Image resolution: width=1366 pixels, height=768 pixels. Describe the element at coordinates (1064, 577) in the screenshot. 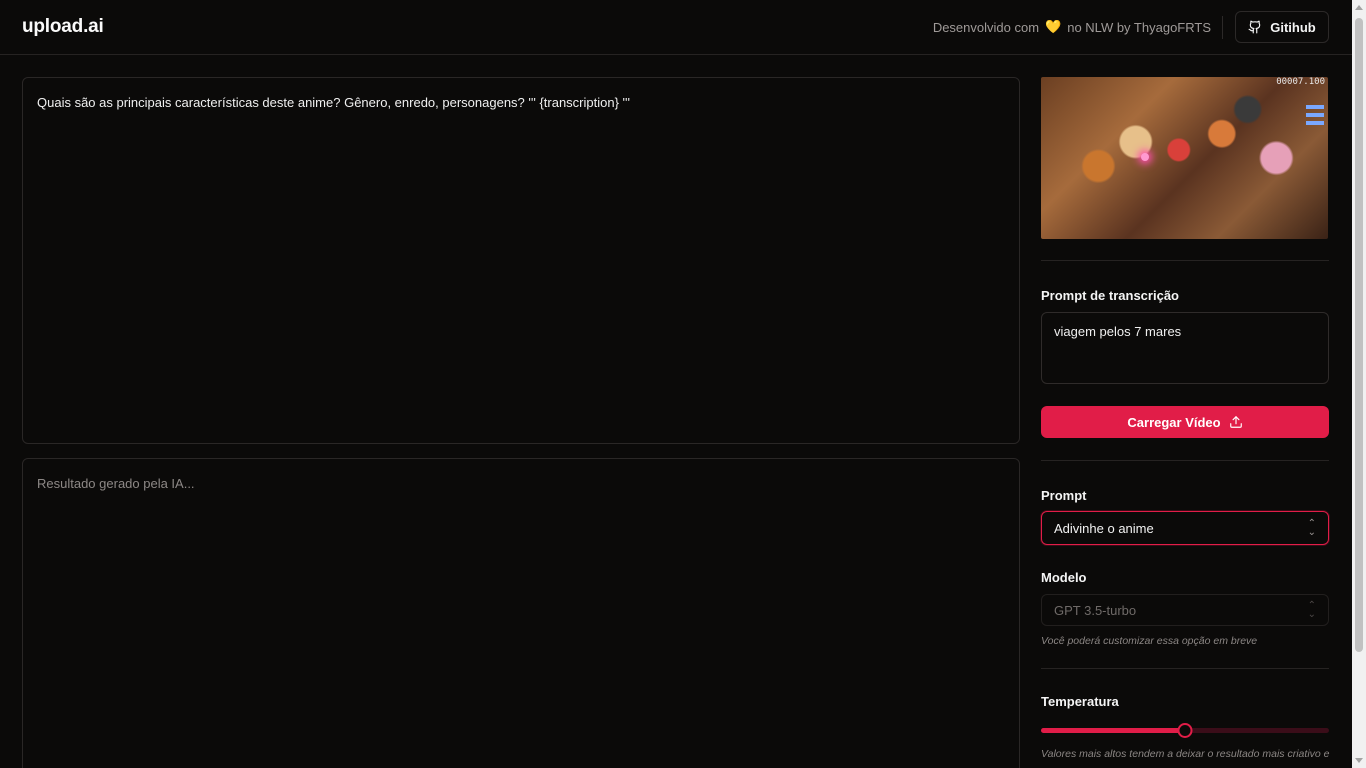

I see `model-label: Modelo` at that location.